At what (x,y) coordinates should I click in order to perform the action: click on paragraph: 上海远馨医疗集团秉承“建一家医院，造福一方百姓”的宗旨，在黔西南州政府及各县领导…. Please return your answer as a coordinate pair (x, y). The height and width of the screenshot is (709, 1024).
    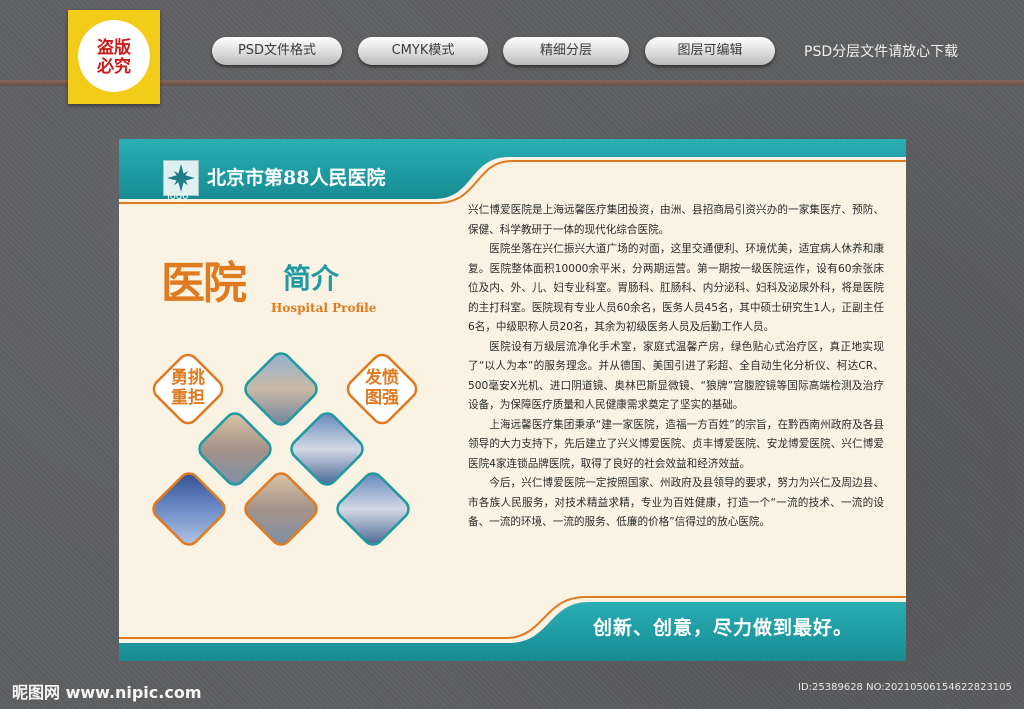
    Looking at the image, I should click on (676, 444).